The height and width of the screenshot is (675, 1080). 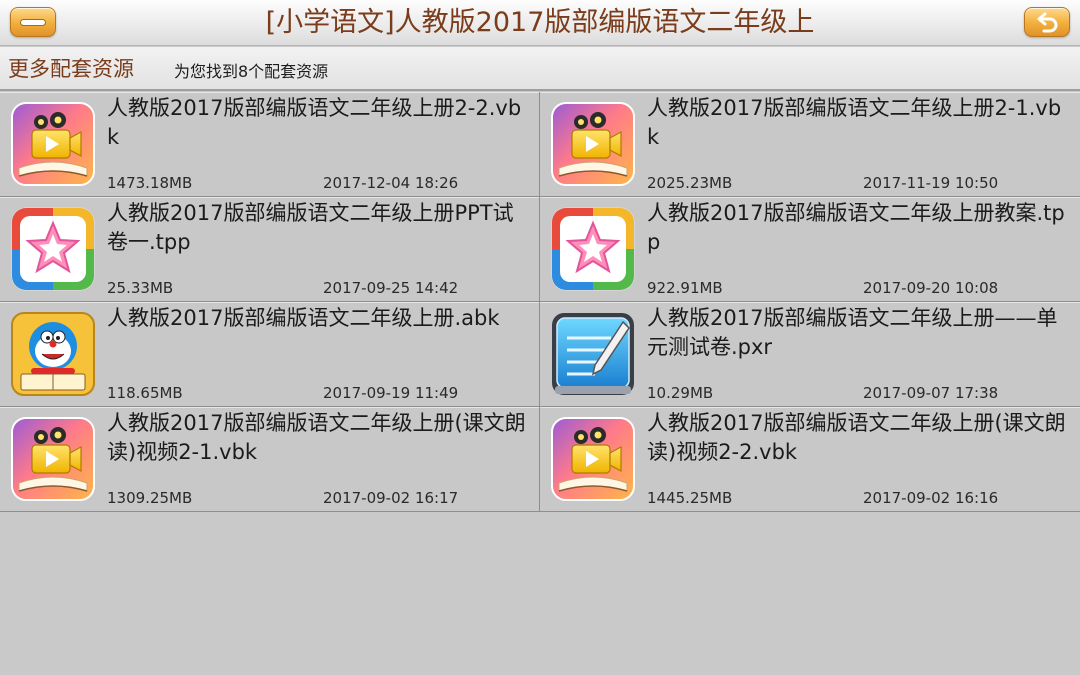 I want to click on resource-date: 2017-12-04 18:26, so click(x=391, y=183).